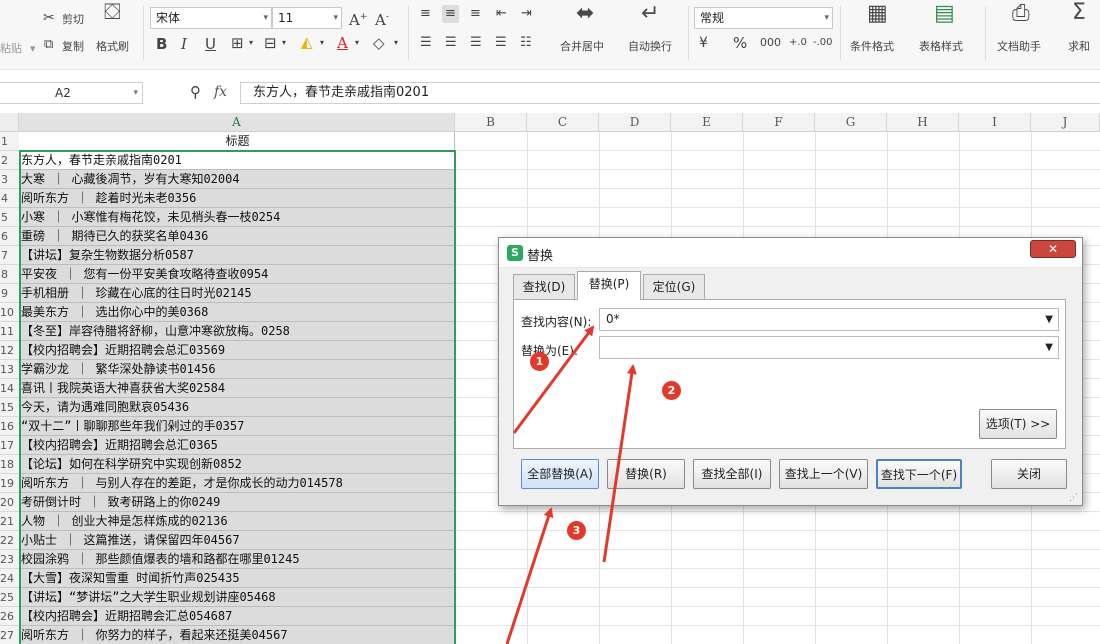 The width and height of the screenshot is (1100, 644). I want to click on align-bottom-icon: ≡, so click(475, 14).